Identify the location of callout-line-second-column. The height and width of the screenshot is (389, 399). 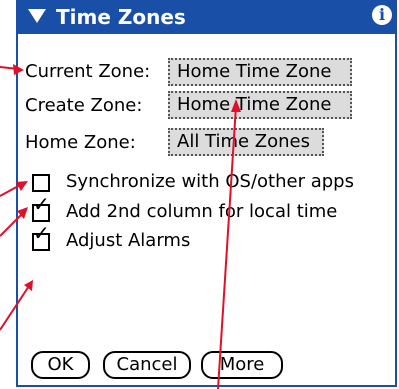
(12, 224).